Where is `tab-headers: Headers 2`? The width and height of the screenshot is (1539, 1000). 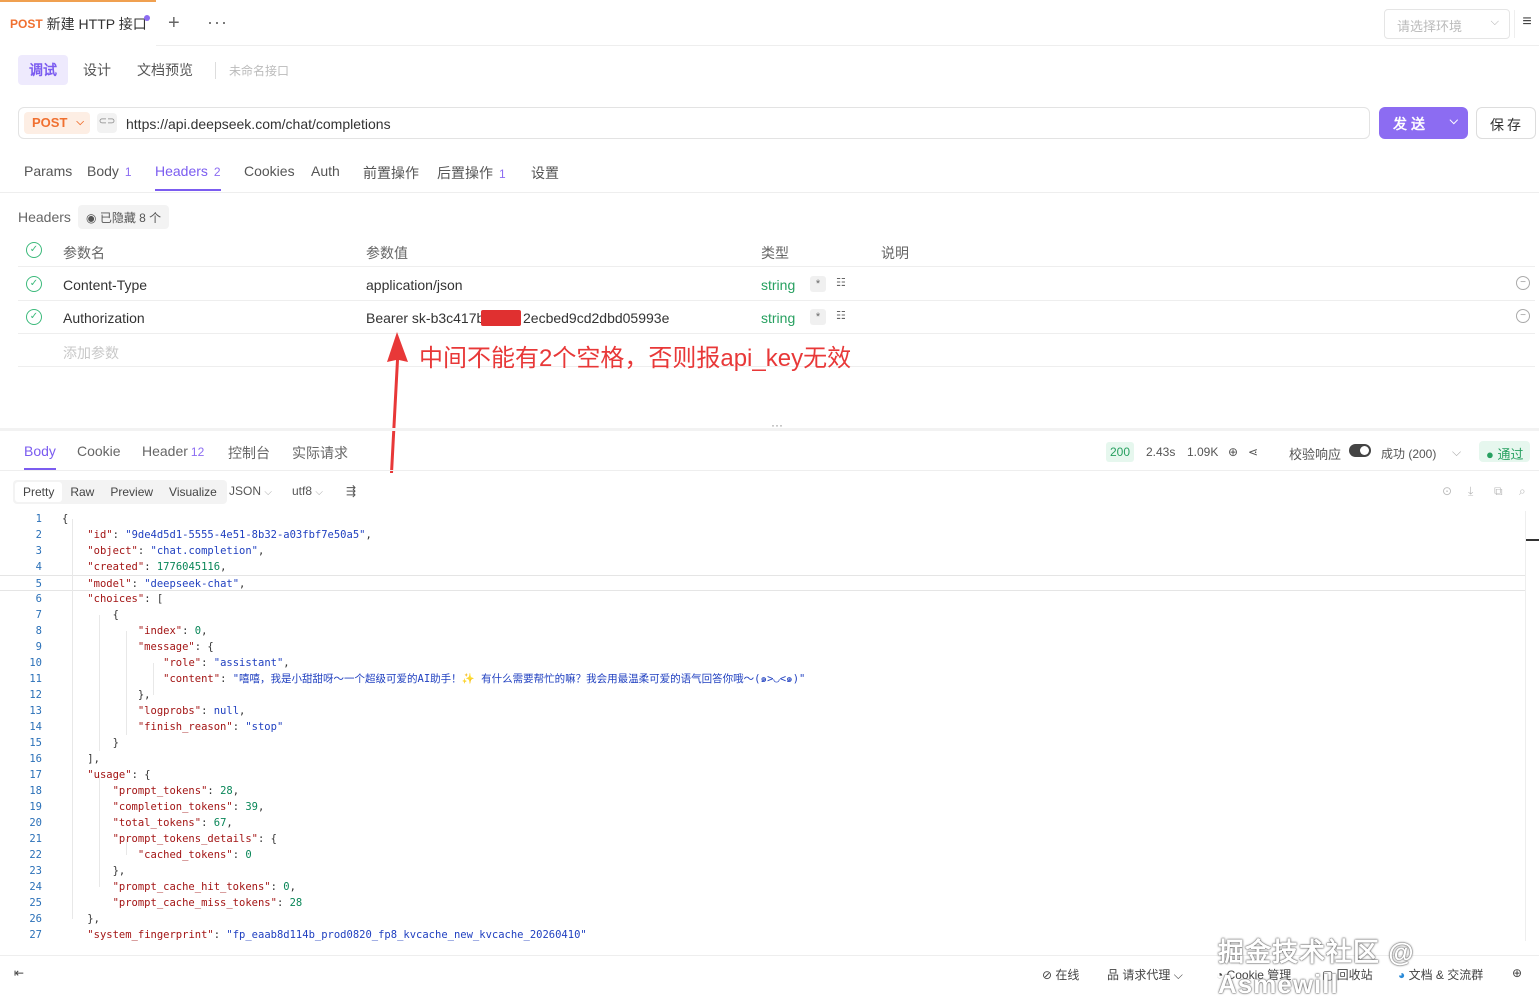
tab-headers: Headers 2 is located at coordinates (188, 177).